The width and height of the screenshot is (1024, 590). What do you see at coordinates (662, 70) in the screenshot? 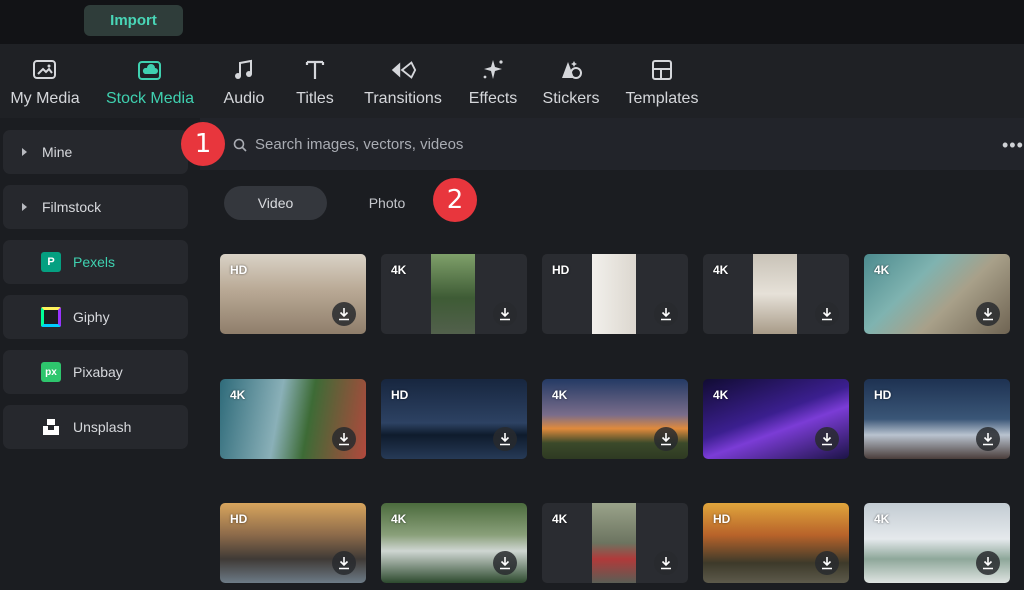
I see `template-grid-icon` at bounding box center [662, 70].